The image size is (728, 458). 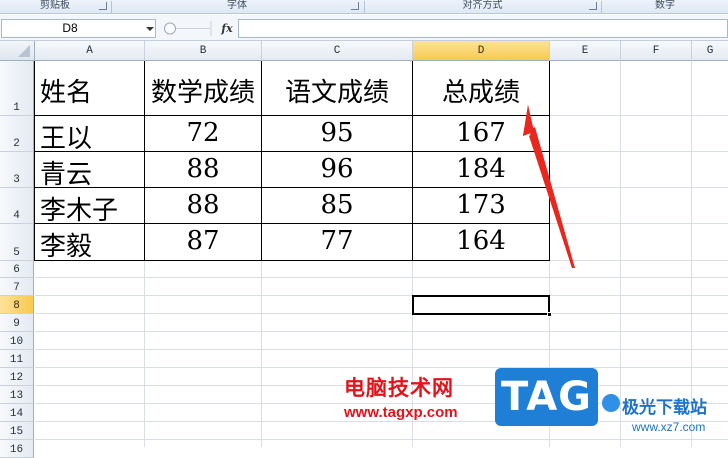 What do you see at coordinates (89, 208) in the screenshot?
I see `table-cell-name: 李木子` at bounding box center [89, 208].